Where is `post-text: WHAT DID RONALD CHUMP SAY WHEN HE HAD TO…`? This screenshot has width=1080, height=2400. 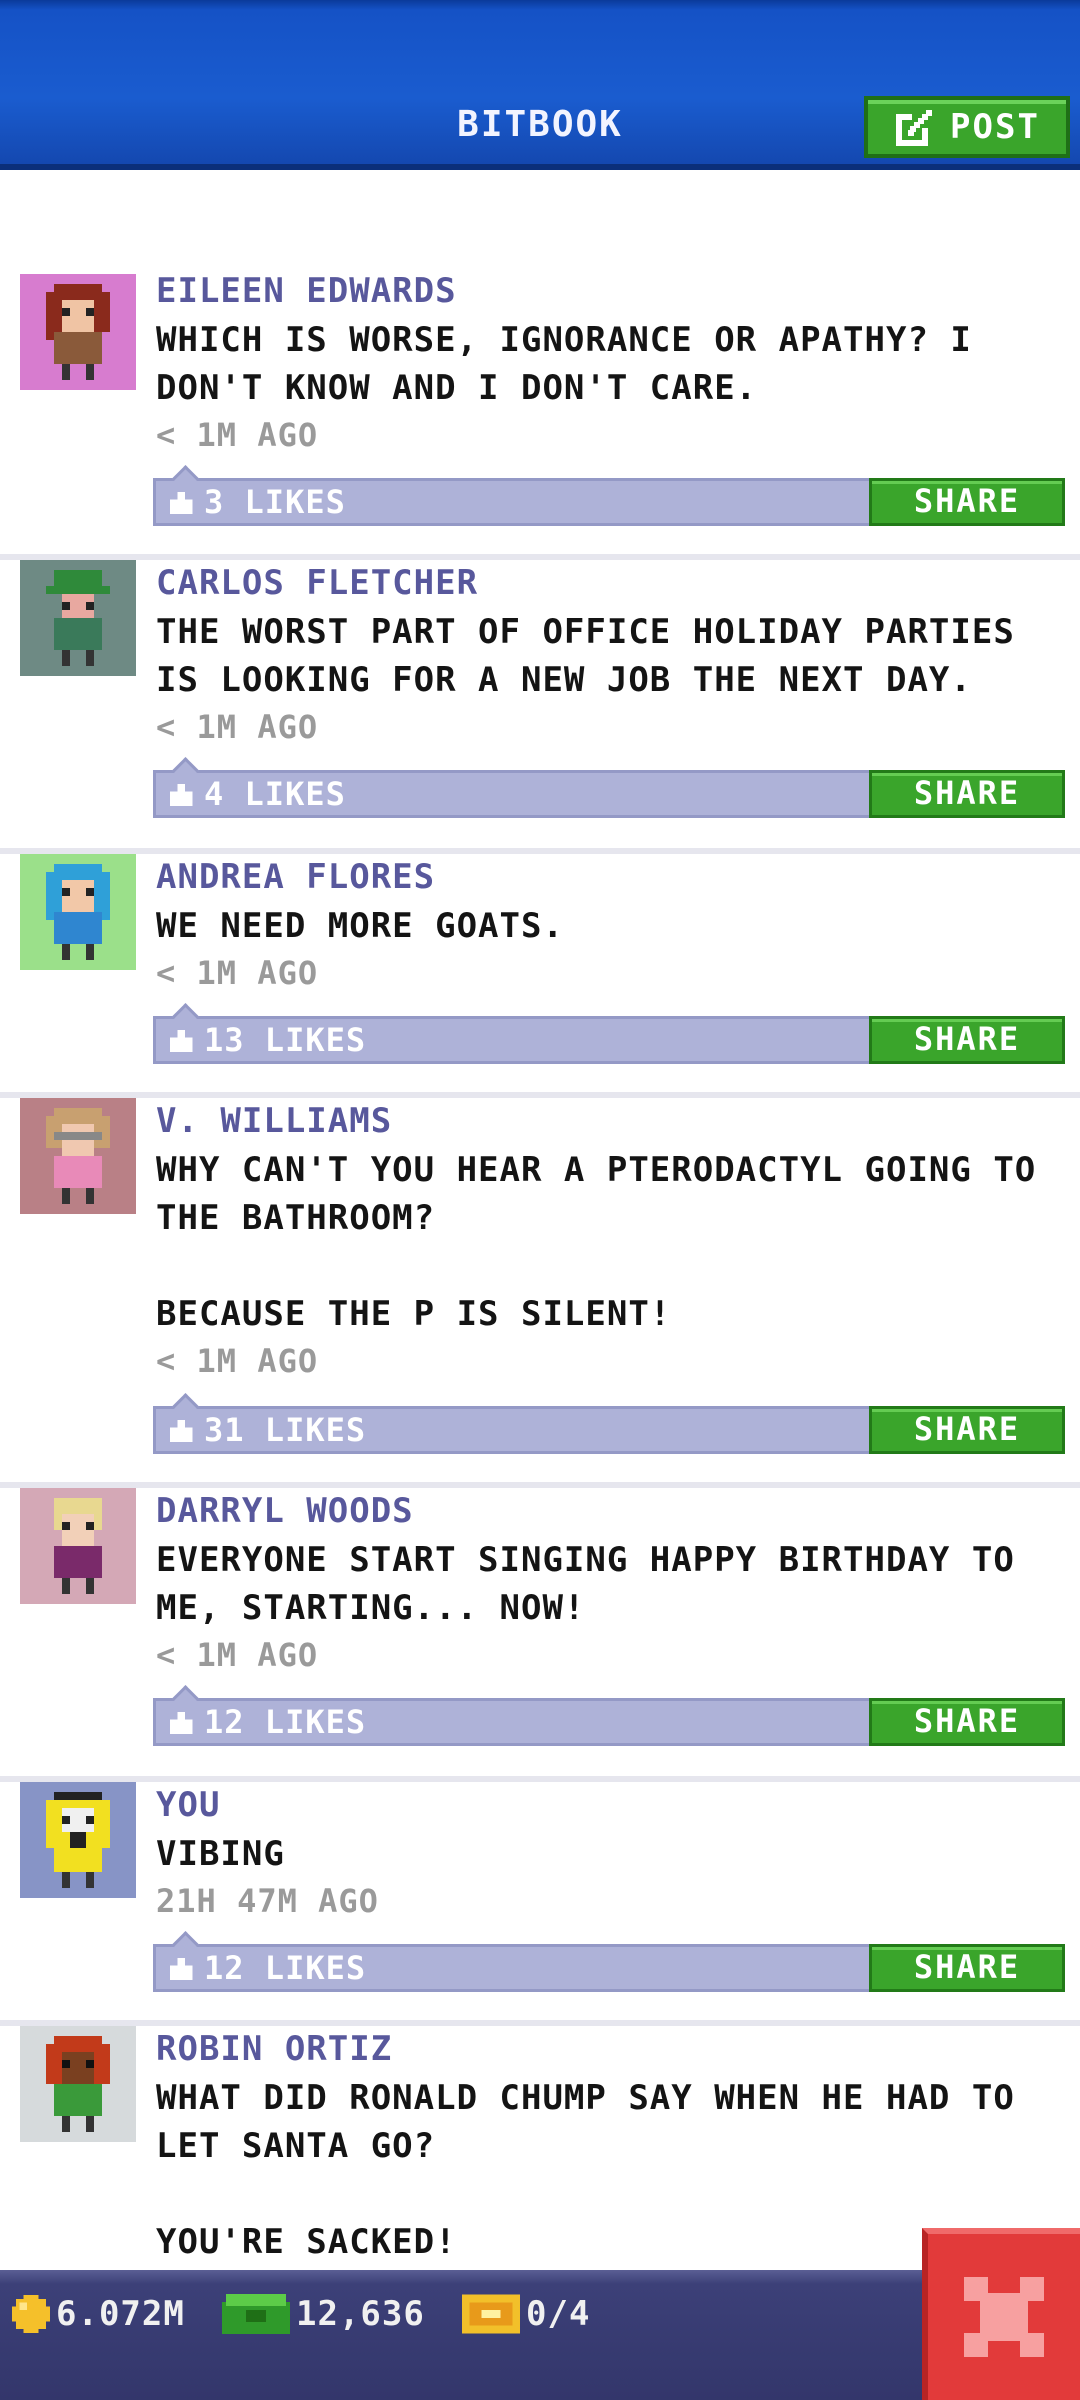
post-text: WHAT DID RONALD CHUMP SAY WHEN HE HAD TO… is located at coordinates (585, 2170).